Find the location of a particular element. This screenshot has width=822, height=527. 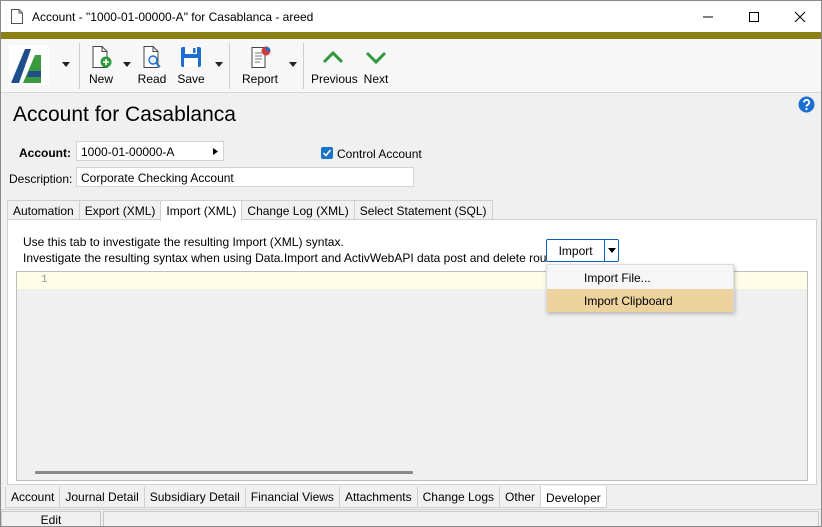

description-field: Corporate Checking Account is located at coordinates (245, 177).